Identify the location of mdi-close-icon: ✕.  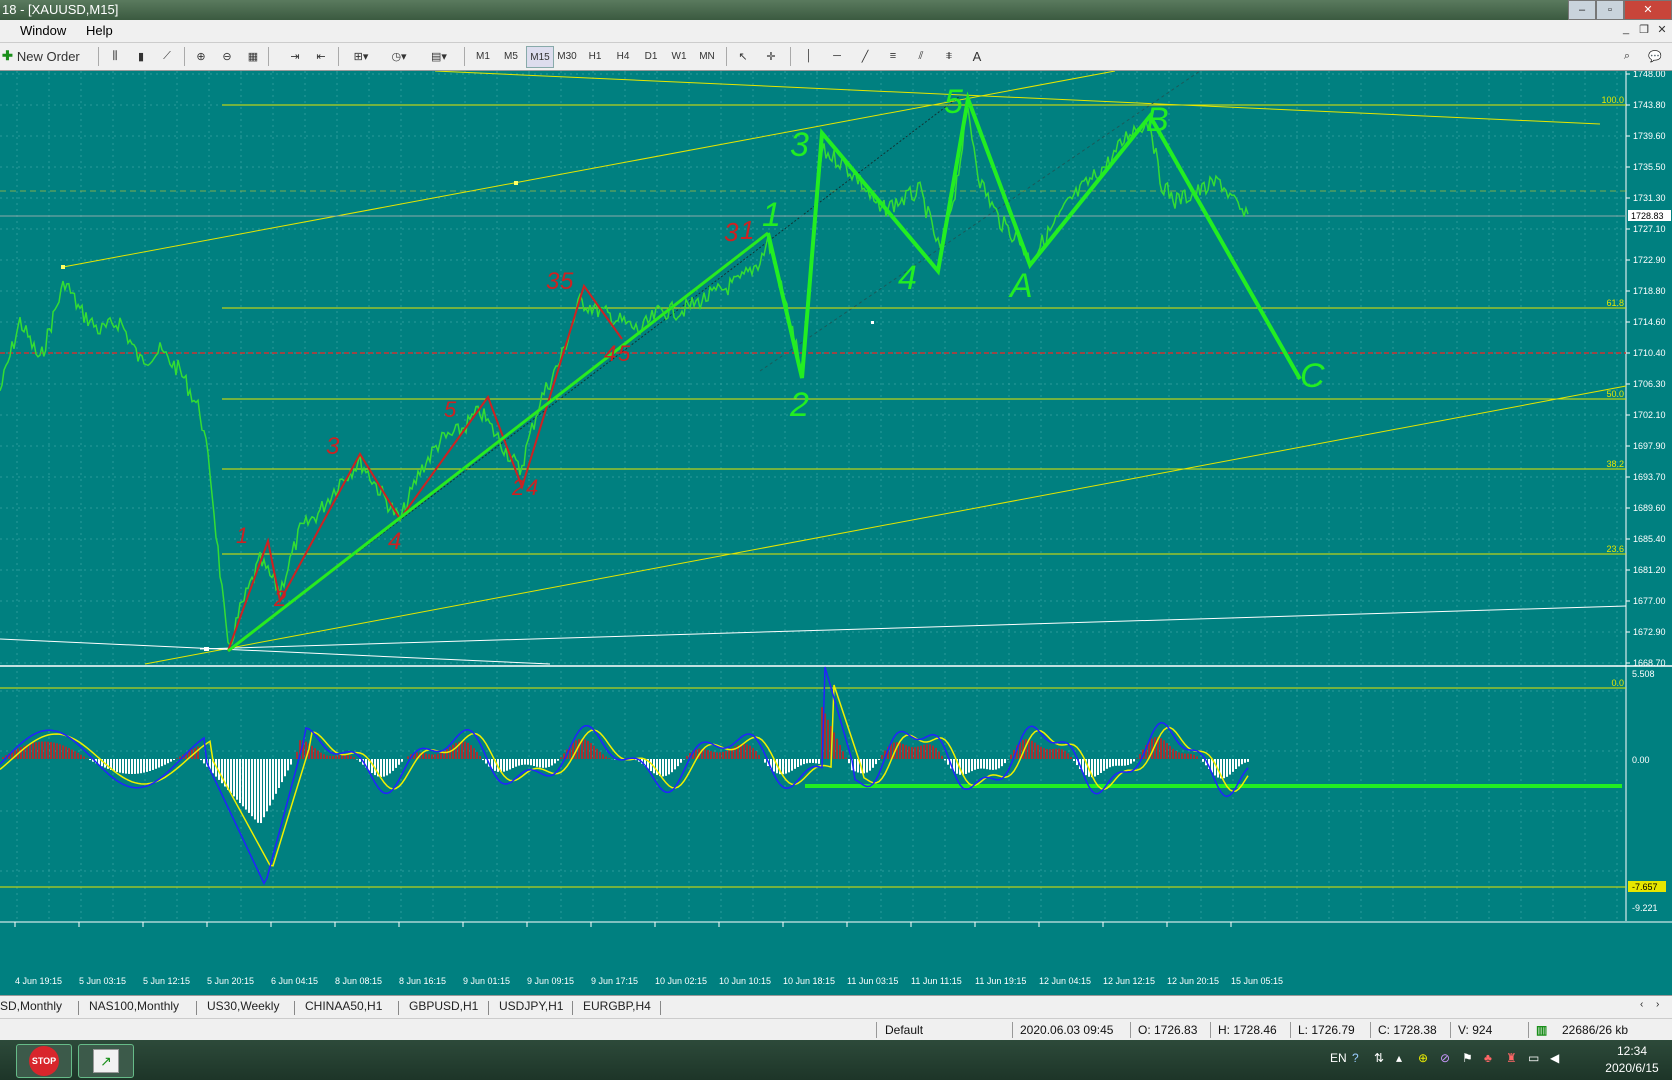
(1662, 30).